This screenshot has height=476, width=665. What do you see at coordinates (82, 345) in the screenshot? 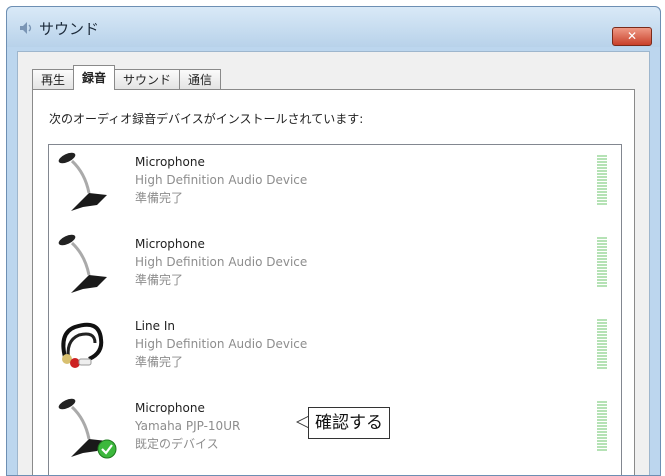
I see `line-in-cable-icon` at bounding box center [82, 345].